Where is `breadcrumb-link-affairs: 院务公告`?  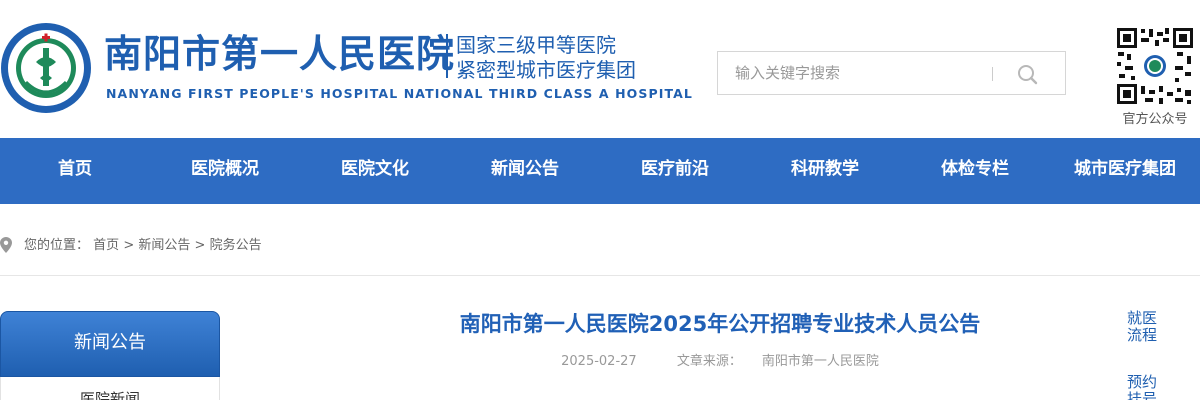
breadcrumb-link-affairs: 院务公告 is located at coordinates (236, 245).